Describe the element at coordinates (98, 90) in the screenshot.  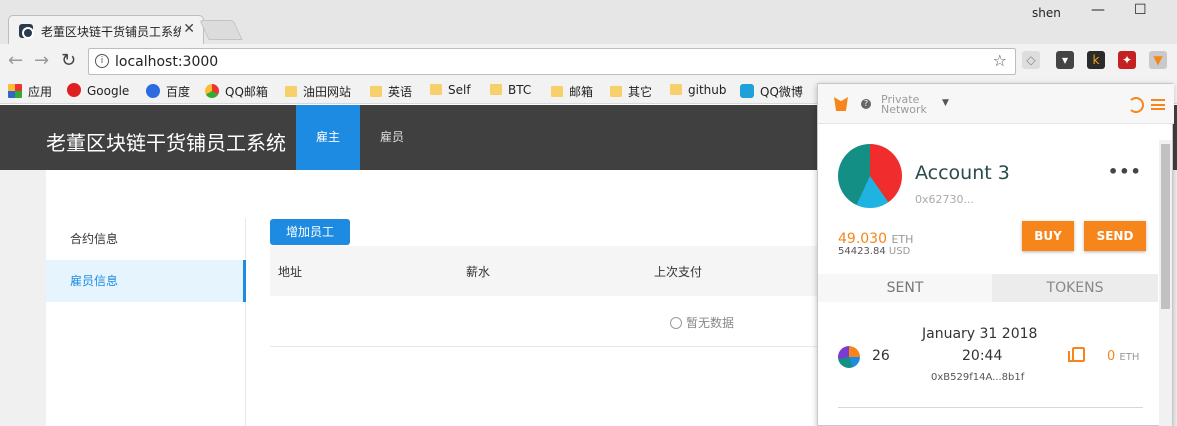
I see `bookmark-google: Google` at that location.